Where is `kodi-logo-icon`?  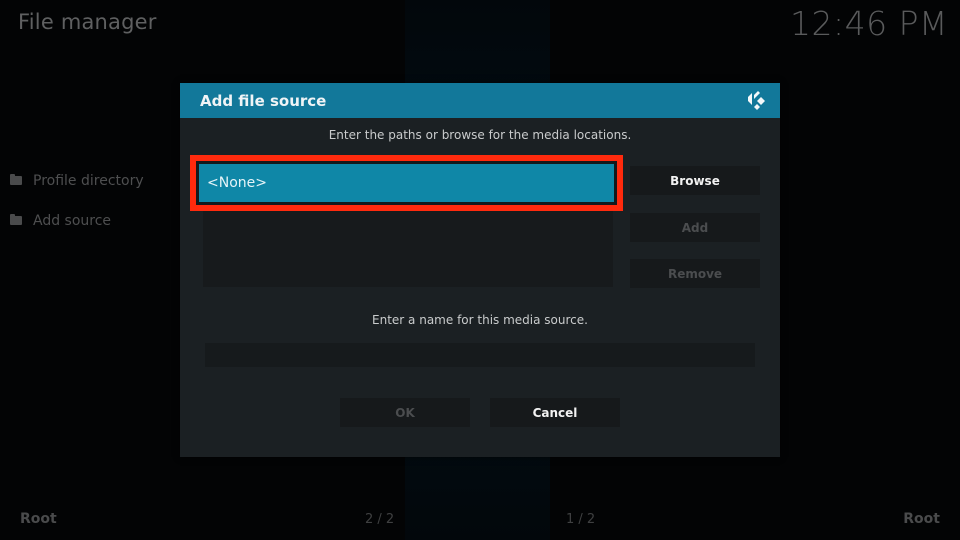 kodi-logo-icon is located at coordinates (757, 101).